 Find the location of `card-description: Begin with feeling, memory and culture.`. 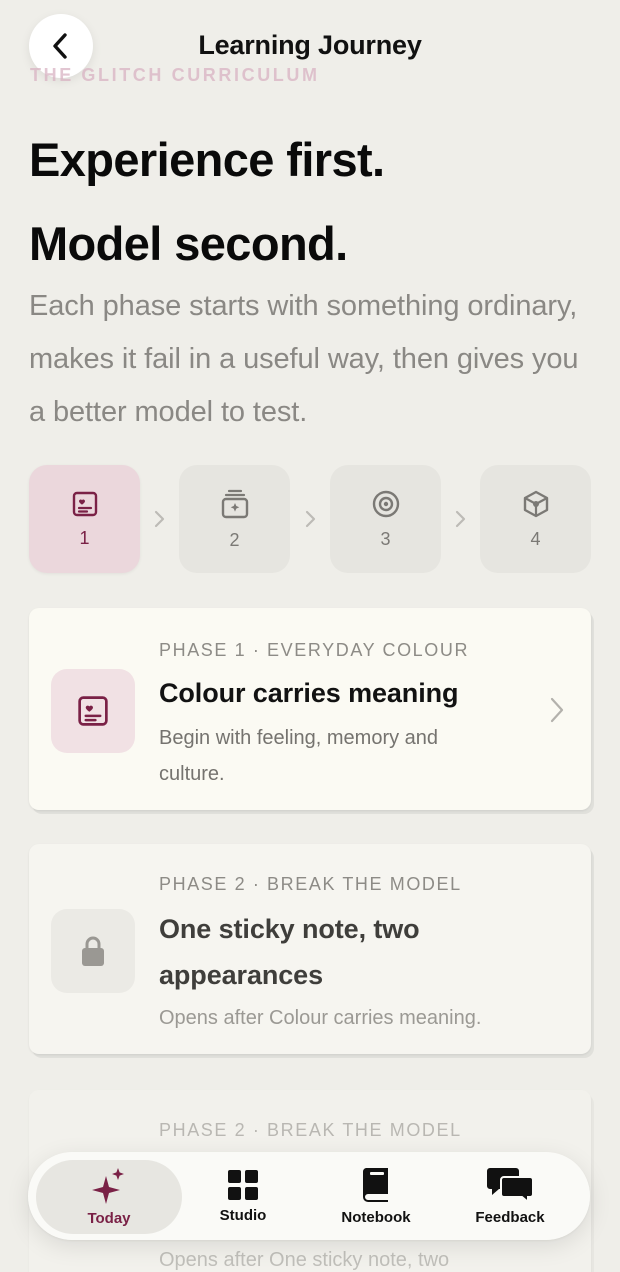

card-description: Begin with feeling, memory and culture. is located at coordinates (299, 756).